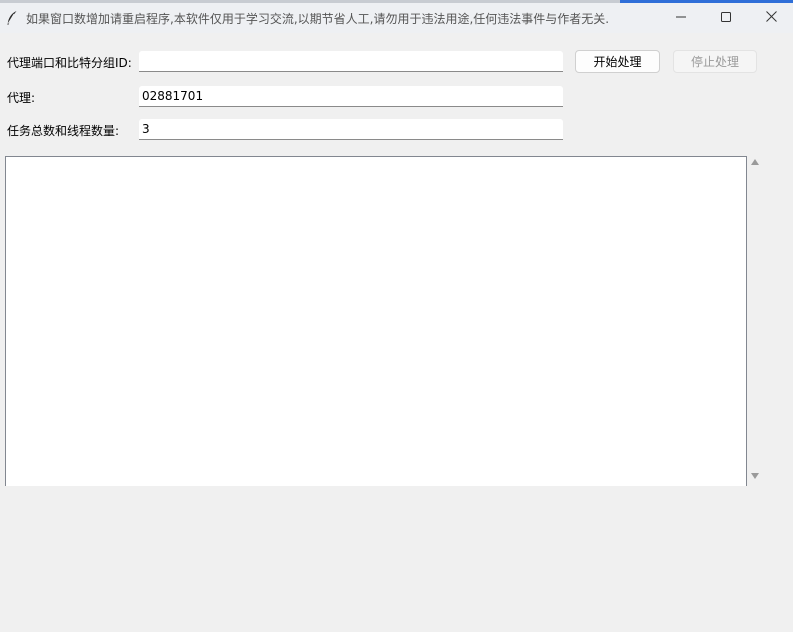  I want to click on port-group-label: 代理端口和比特分组ID:, so click(69, 63).